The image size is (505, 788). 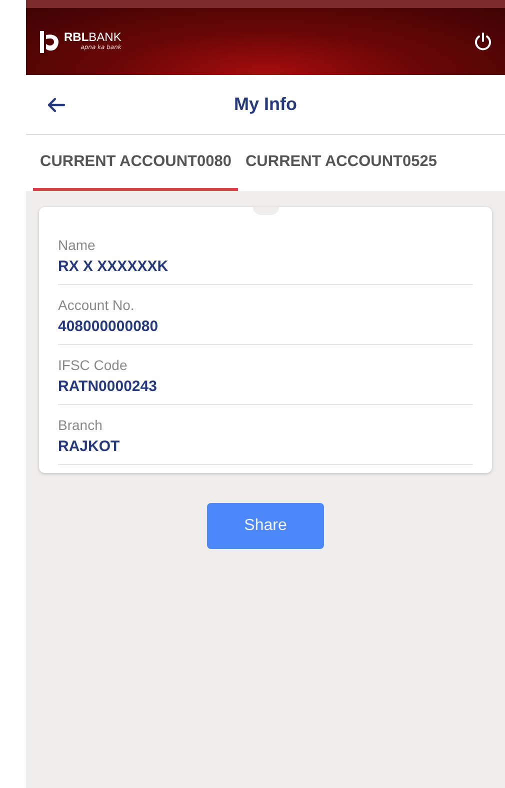 I want to click on logo-icon, so click(x=49, y=41).